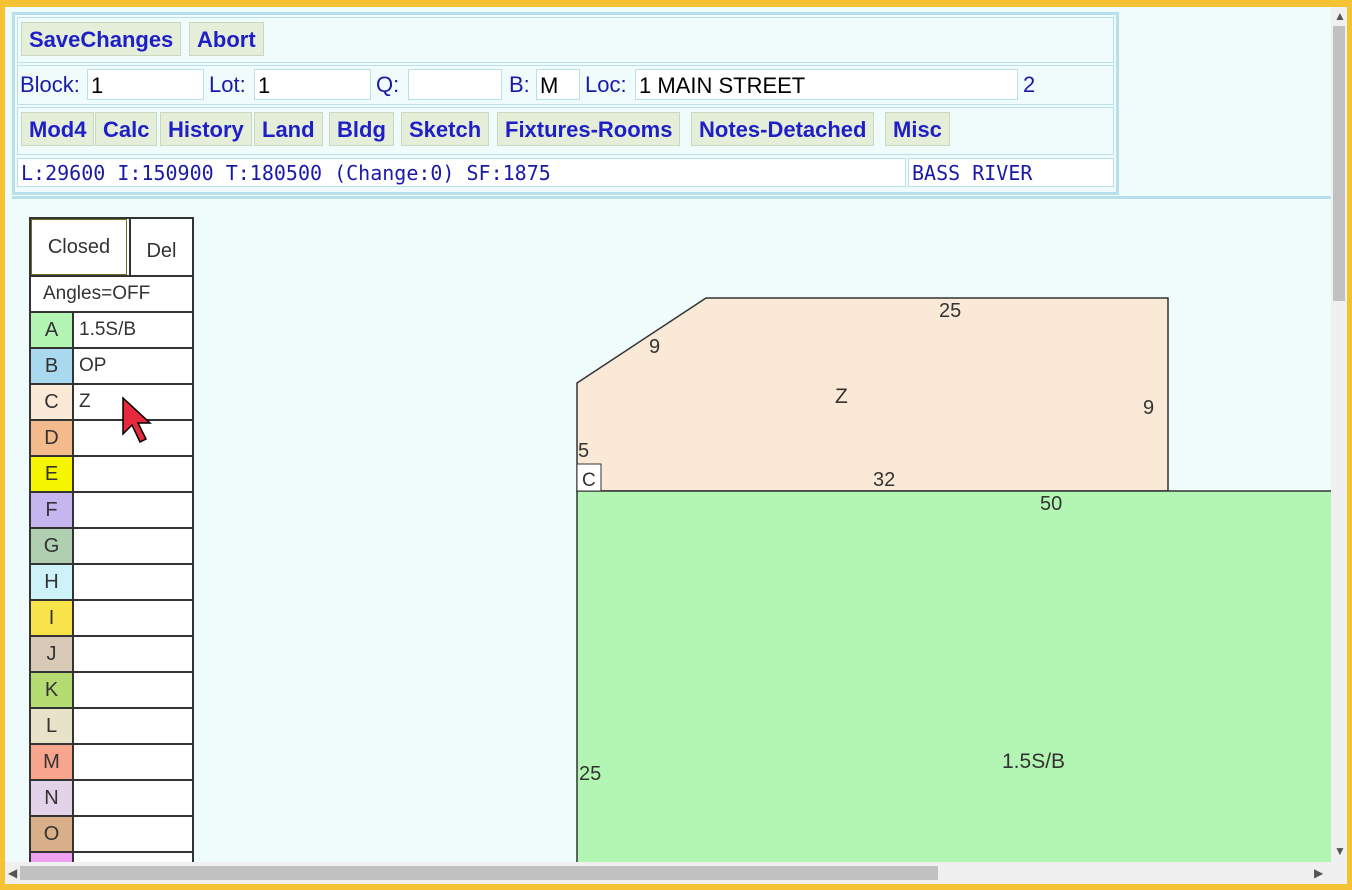  Describe the element at coordinates (227, 84) in the screenshot. I see `lot-label: Lot:` at that location.